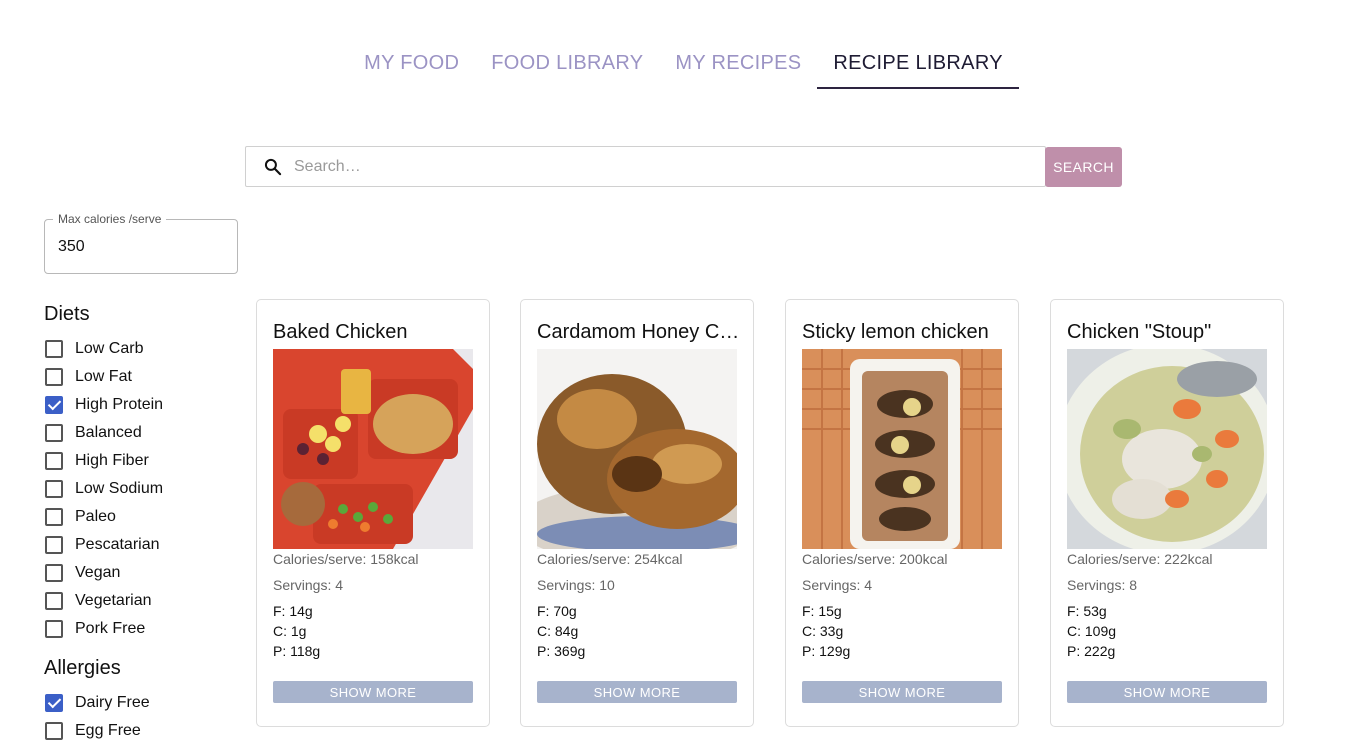 This screenshot has height=742, width=1347. I want to click on tab-food-library: FOOD LIBRARY, so click(567, 66).